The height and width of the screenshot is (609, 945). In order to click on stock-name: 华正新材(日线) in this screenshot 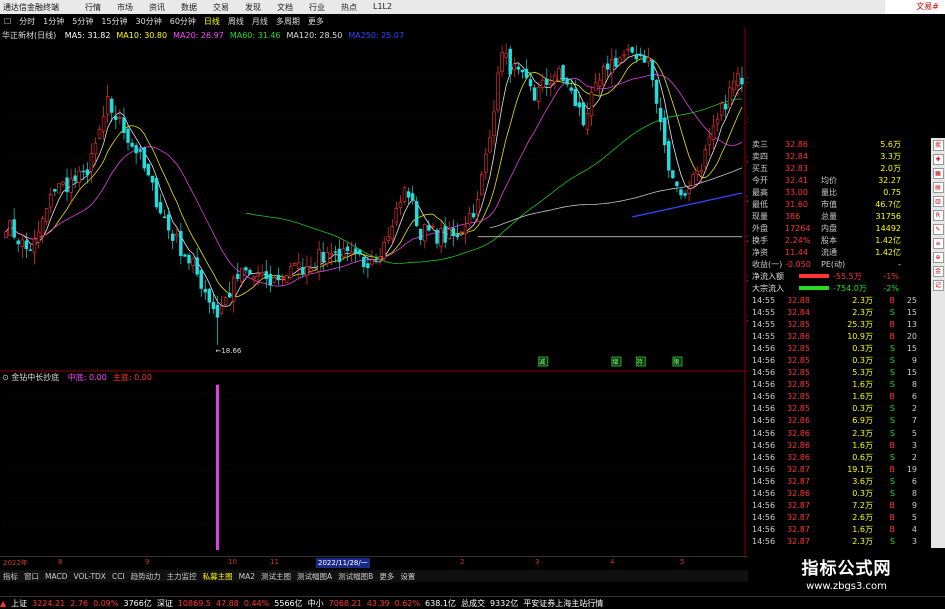, I will do `click(29, 35)`.